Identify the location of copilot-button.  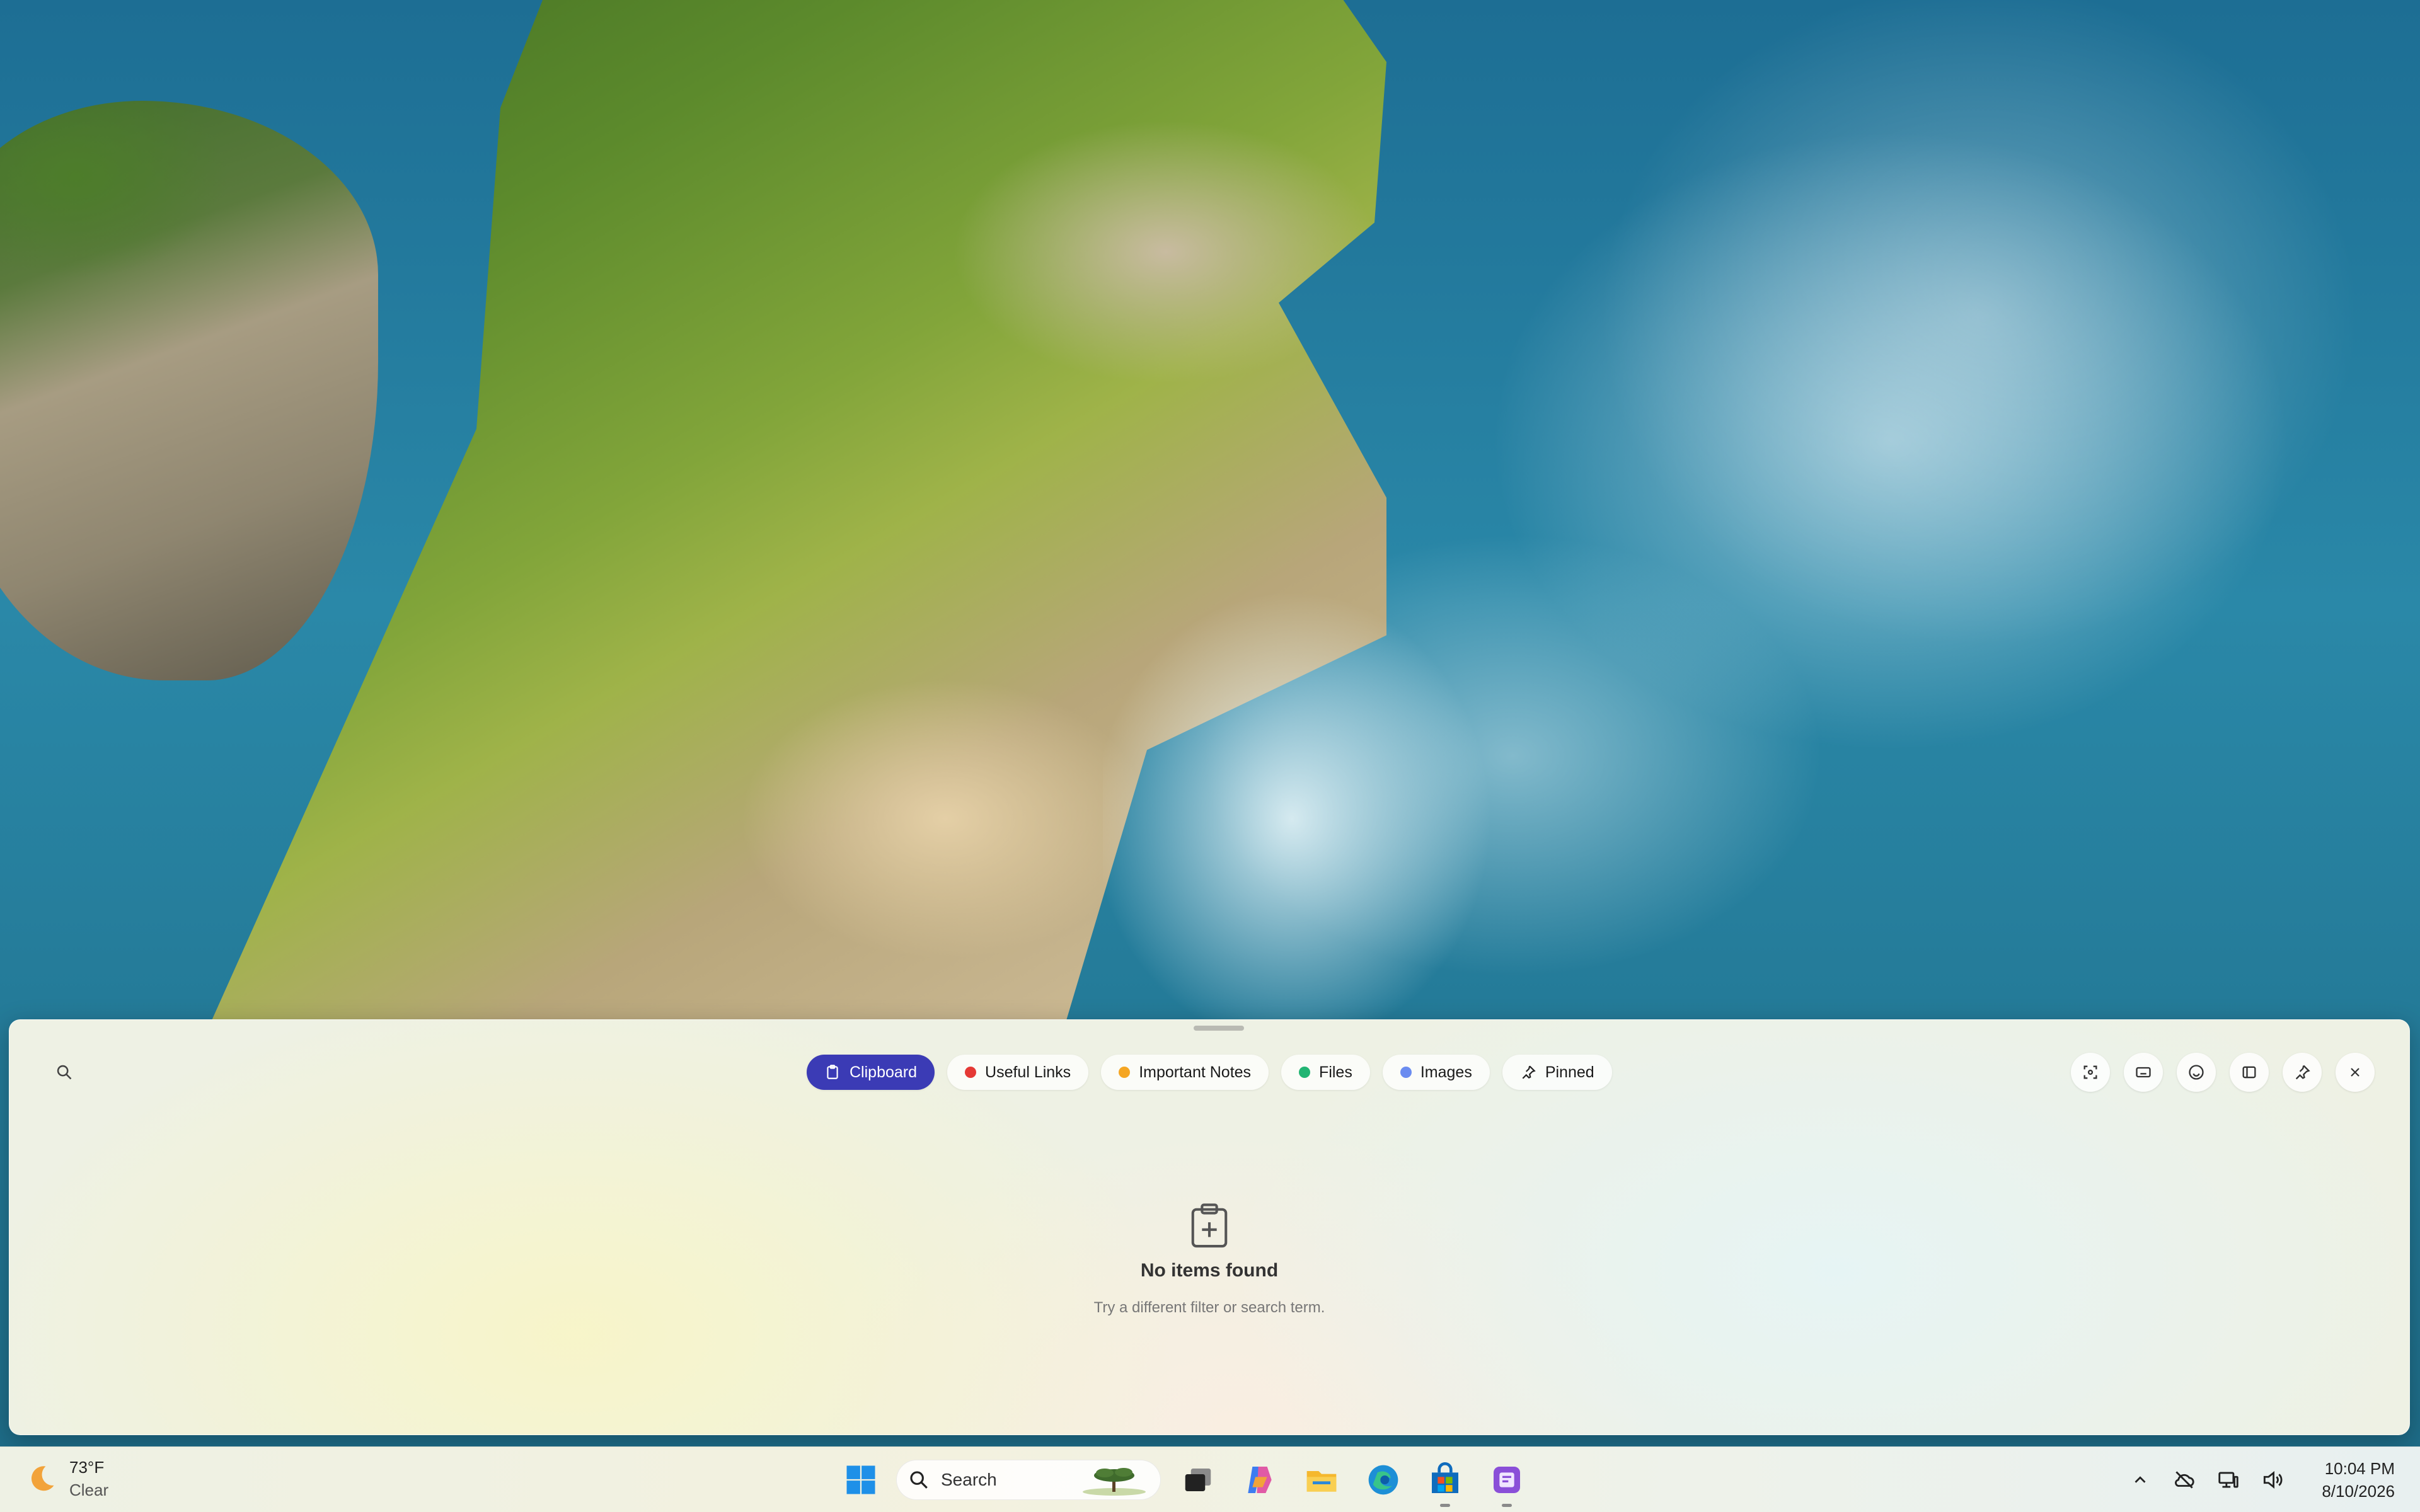
(1259, 1479).